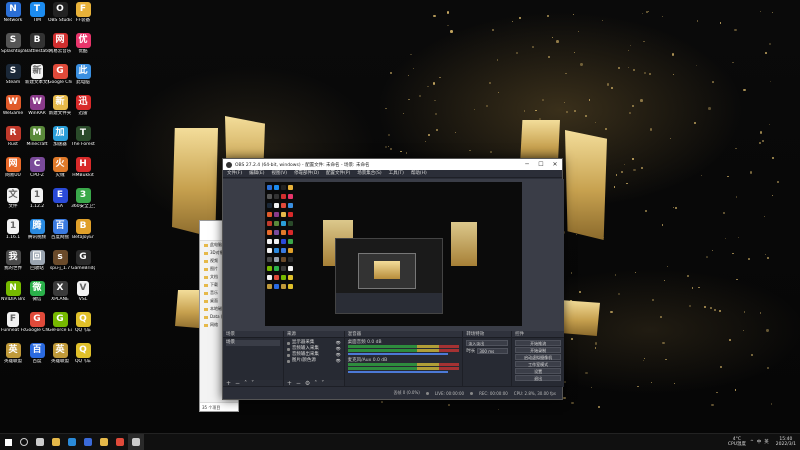 The width and height of the screenshot is (800, 450). Describe the element at coordinates (555, 164) in the screenshot. I see `close-icon: ✕` at that location.